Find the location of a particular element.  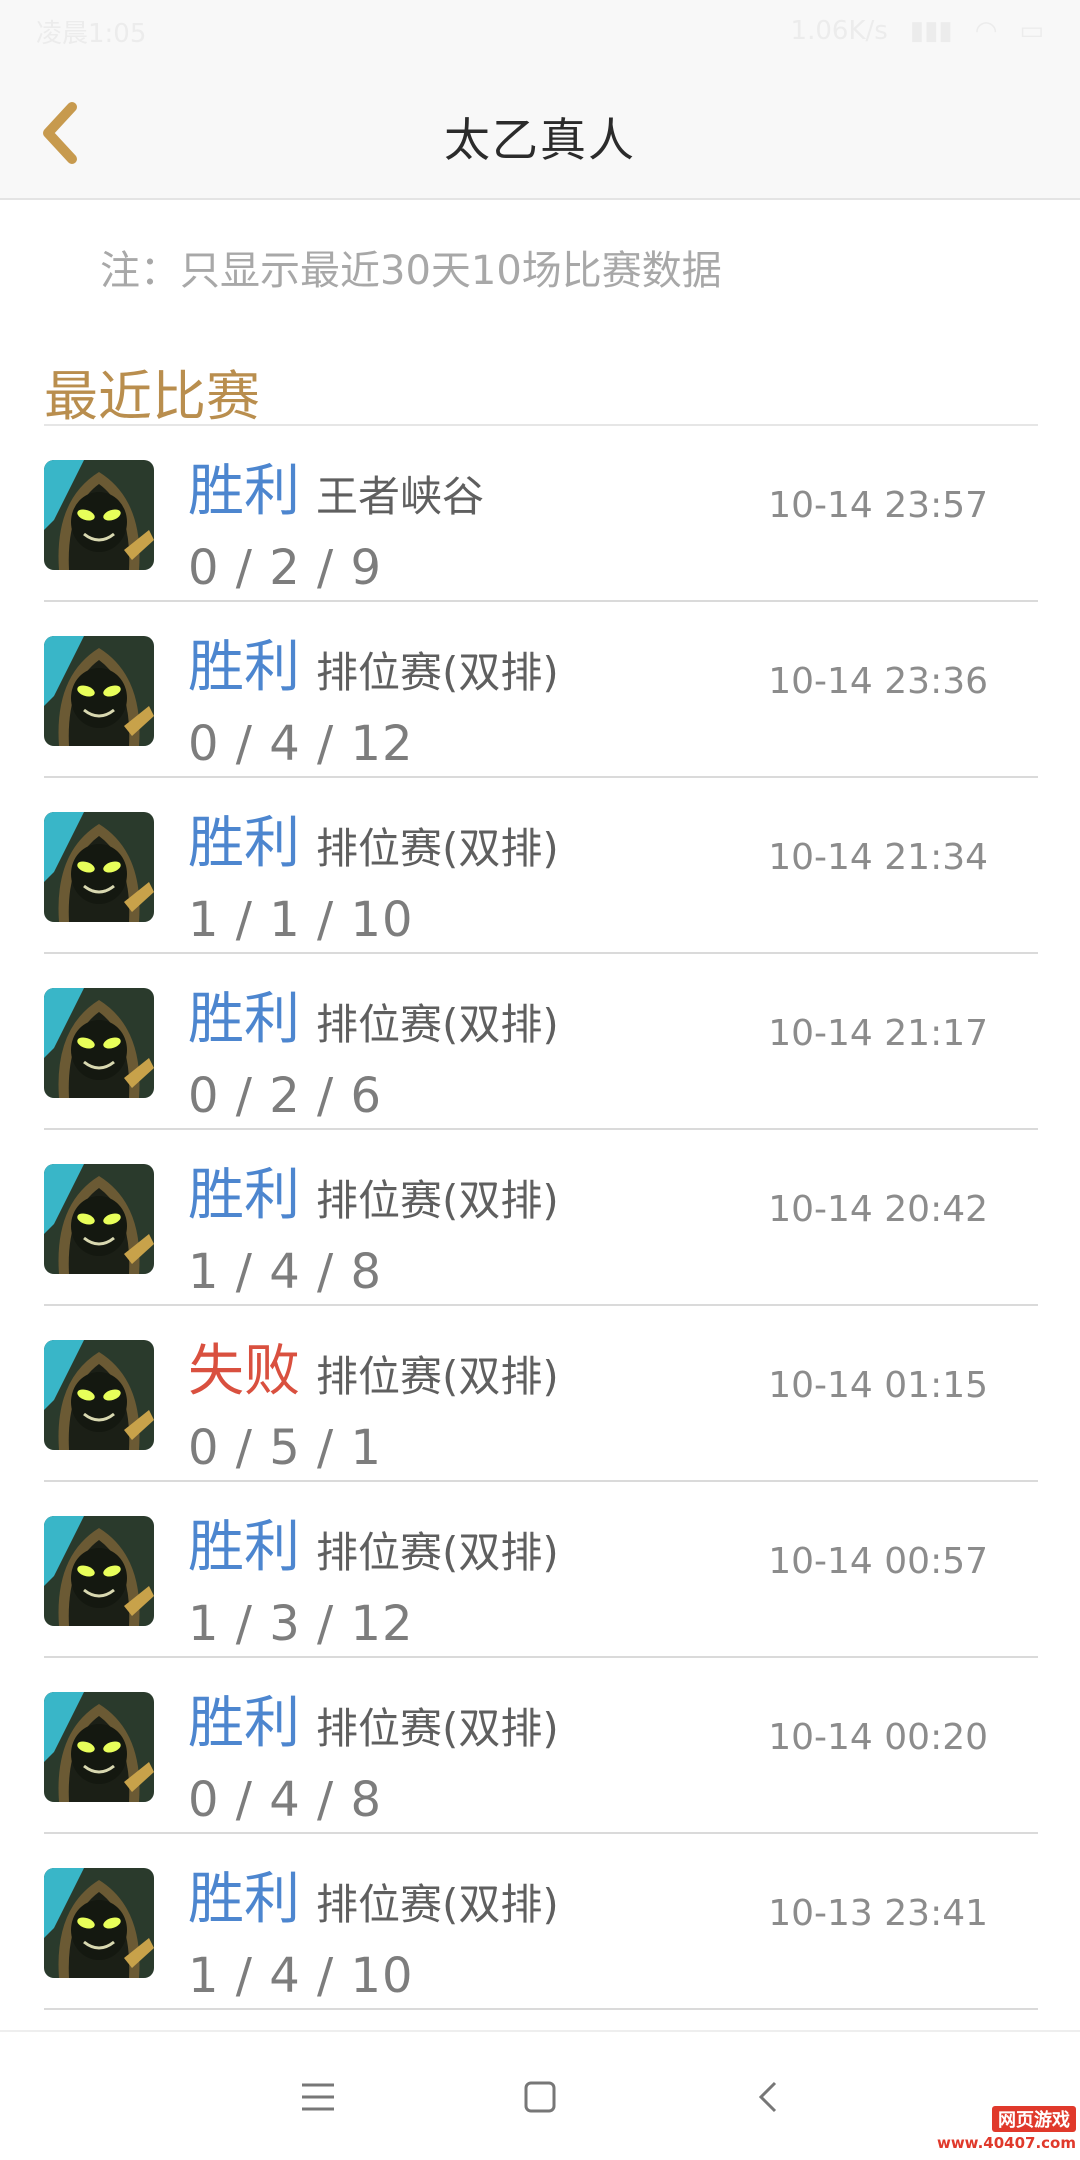

wifi-icon: ◠ is located at coordinates (986, 31).